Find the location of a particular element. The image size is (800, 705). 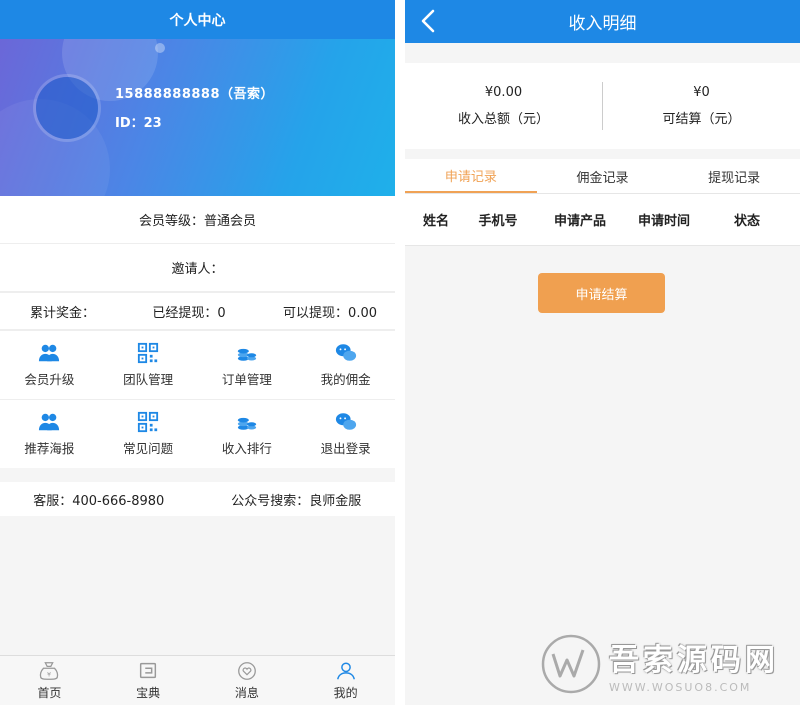

watermark-text: 吾索源码网 is located at coordinates (694, 660).